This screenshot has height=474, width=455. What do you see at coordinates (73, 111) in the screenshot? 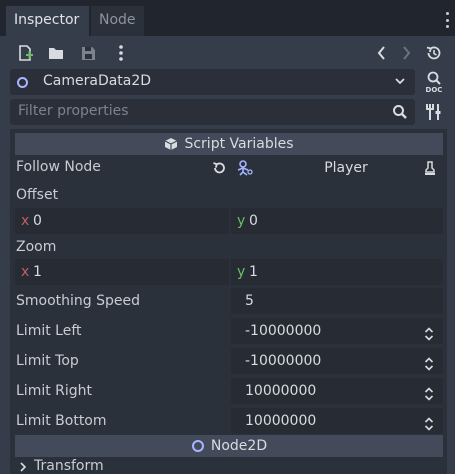
I see `filter-placeholder: Filter properties` at bounding box center [73, 111].